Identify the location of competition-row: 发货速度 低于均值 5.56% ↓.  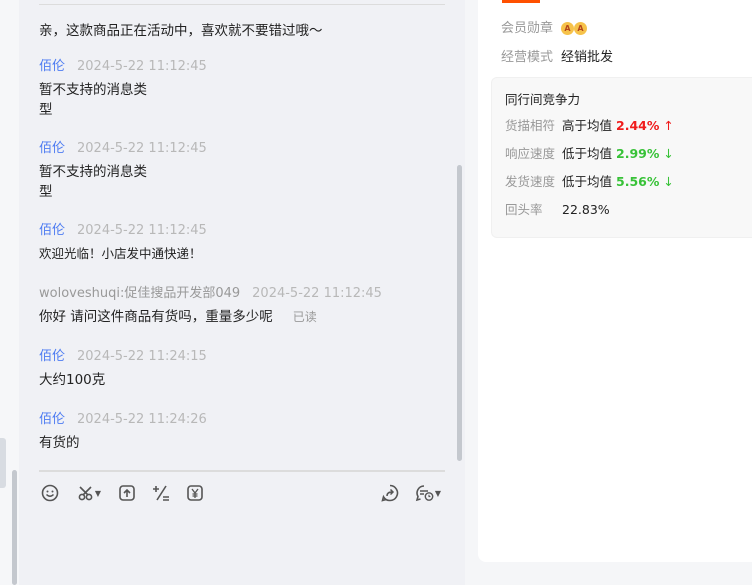
(589, 180).